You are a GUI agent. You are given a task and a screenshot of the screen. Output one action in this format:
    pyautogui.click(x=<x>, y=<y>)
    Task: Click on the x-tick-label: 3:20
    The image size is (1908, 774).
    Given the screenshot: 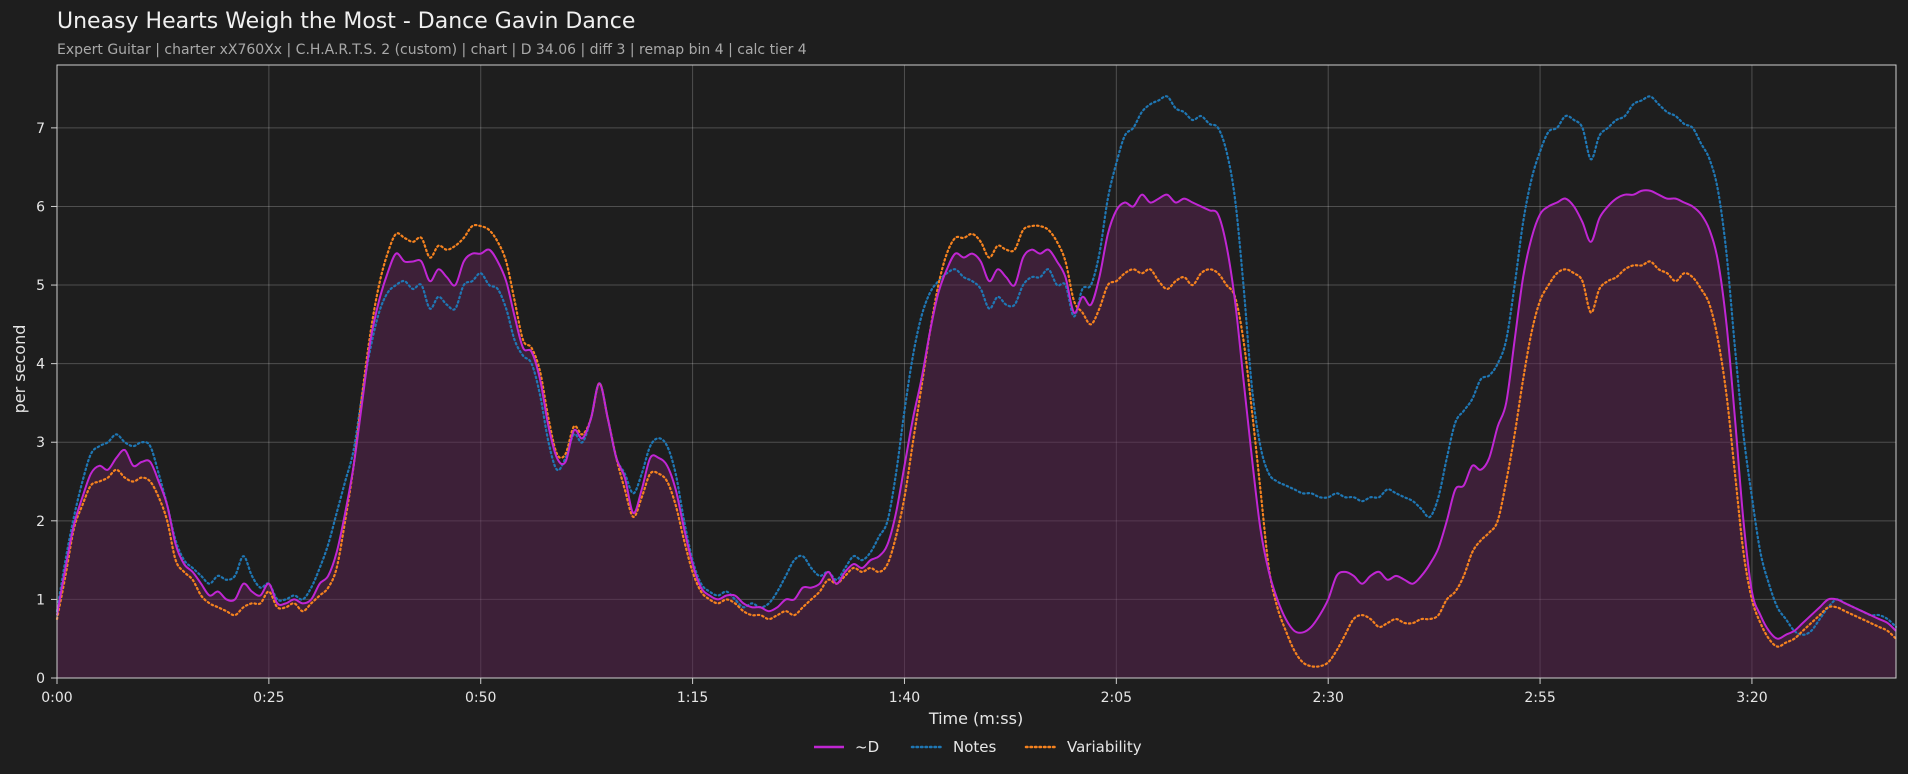 What is the action you would take?
    pyautogui.click(x=1751, y=698)
    